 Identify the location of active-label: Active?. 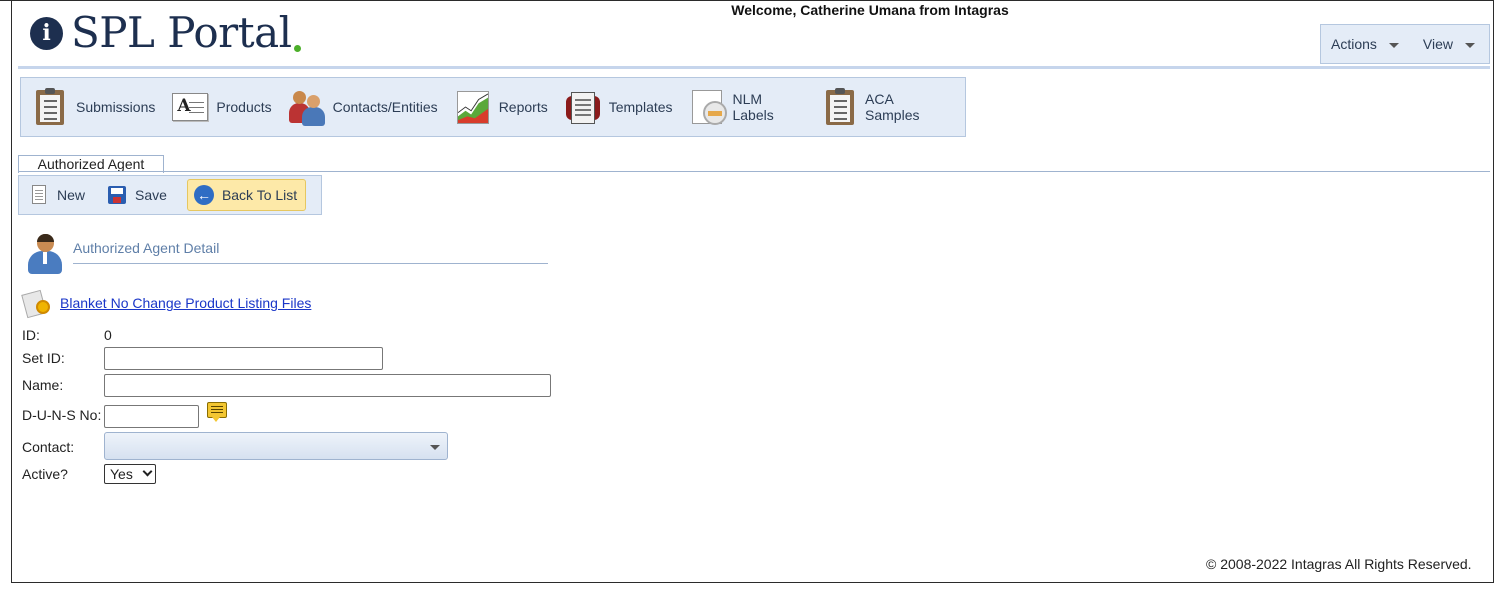
(45, 474).